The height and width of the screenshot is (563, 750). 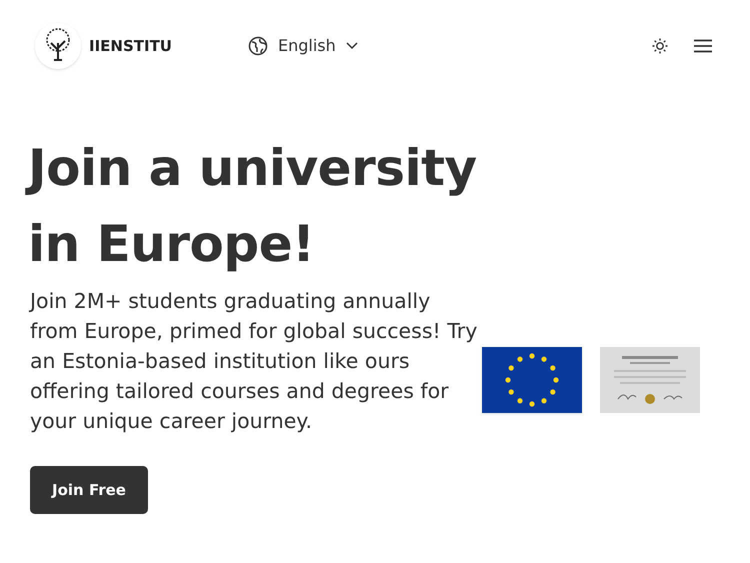 I want to click on language-selector: English, so click(x=303, y=46).